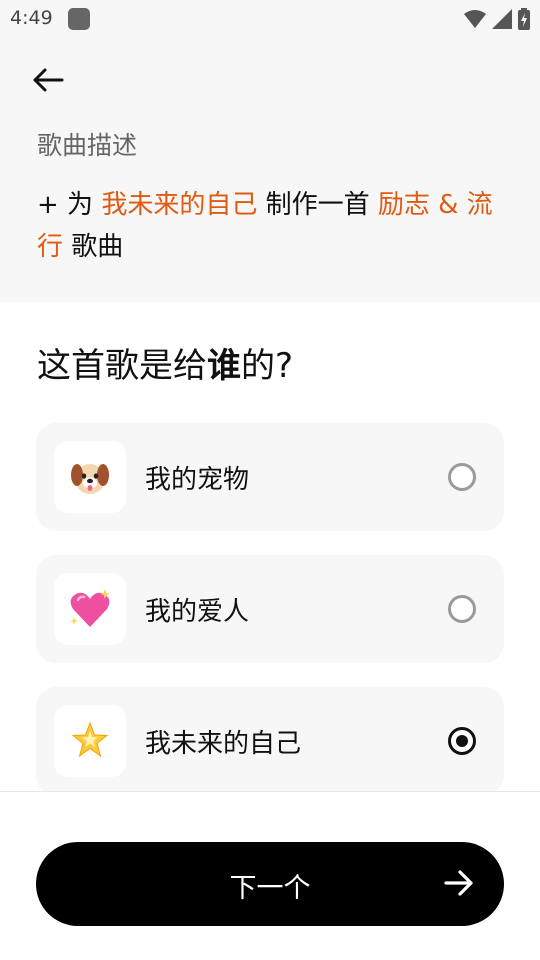  I want to click on option-future-self: 我未来的自己, so click(270, 741).